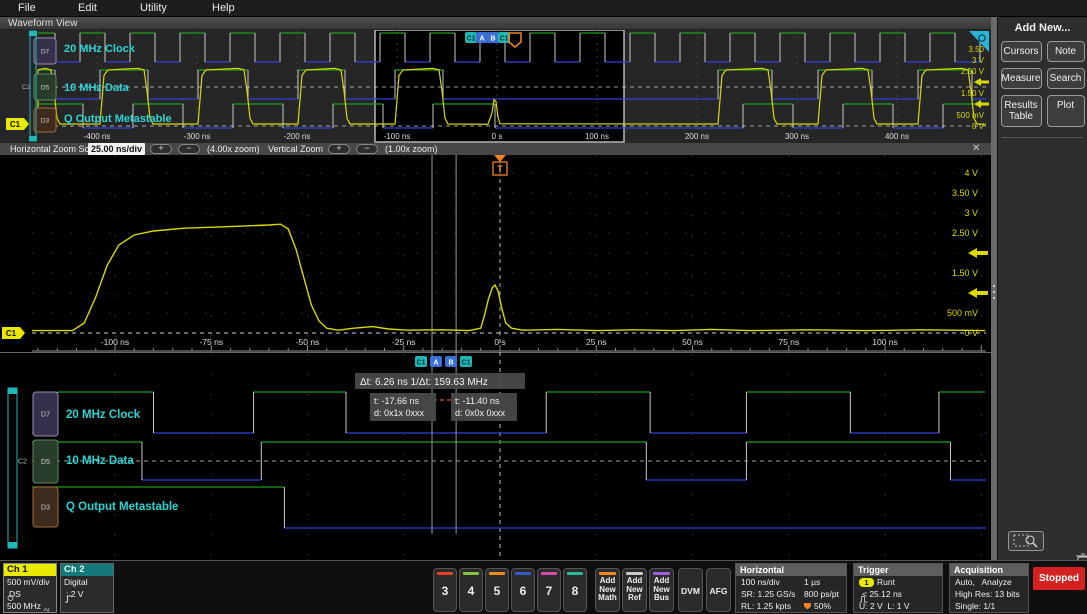  What do you see at coordinates (989, 570) in the screenshot?
I see `acquisition-title: Acquisition` at bounding box center [989, 570].